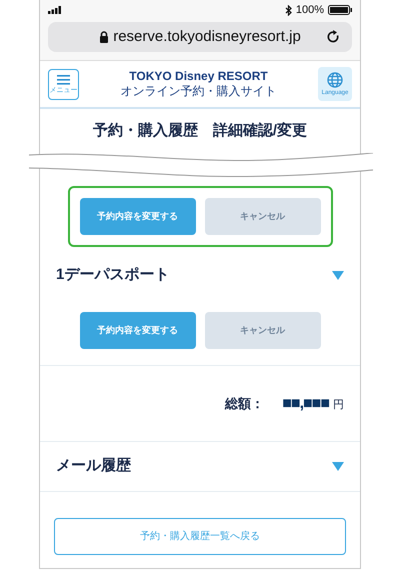 The width and height of the screenshot is (400, 570). I want to click on battery-percent: 100%, so click(310, 10).